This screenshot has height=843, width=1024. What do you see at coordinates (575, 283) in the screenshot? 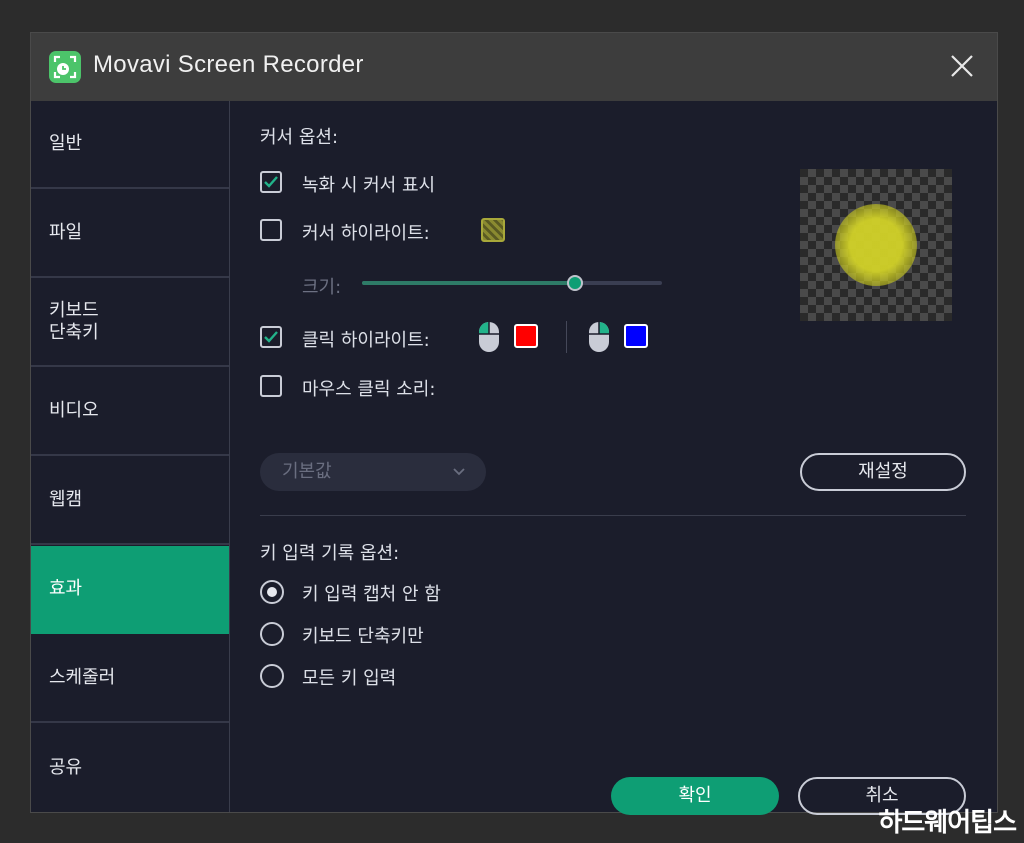
I see `size-slider-thumb` at bounding box center [575, 283].